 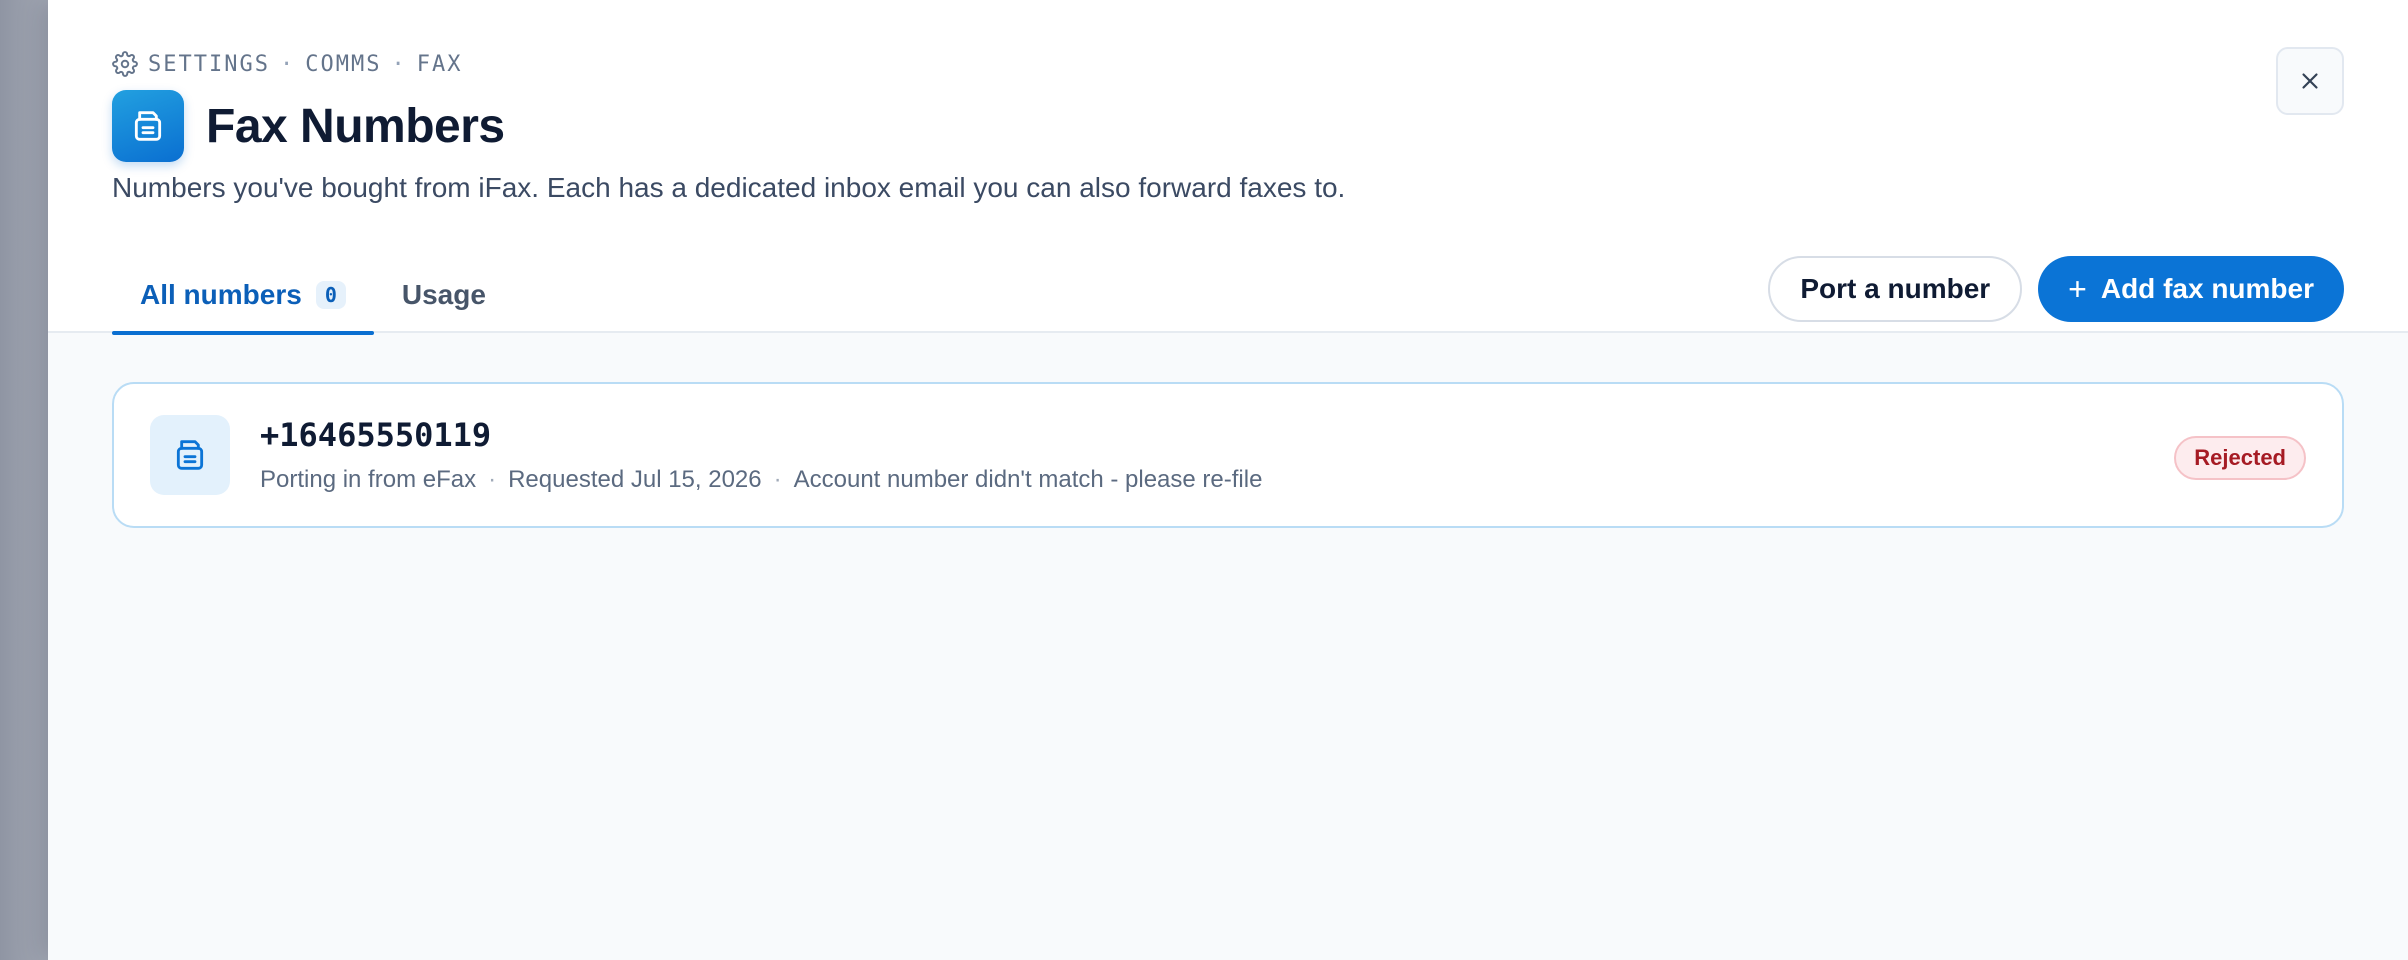 I want to click on page-backdrop, so click(x=24, y=480).